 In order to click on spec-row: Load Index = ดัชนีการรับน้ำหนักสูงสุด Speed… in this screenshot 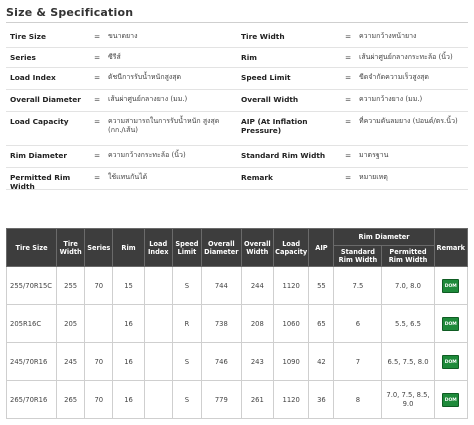, I will do `click(237, 79)`.